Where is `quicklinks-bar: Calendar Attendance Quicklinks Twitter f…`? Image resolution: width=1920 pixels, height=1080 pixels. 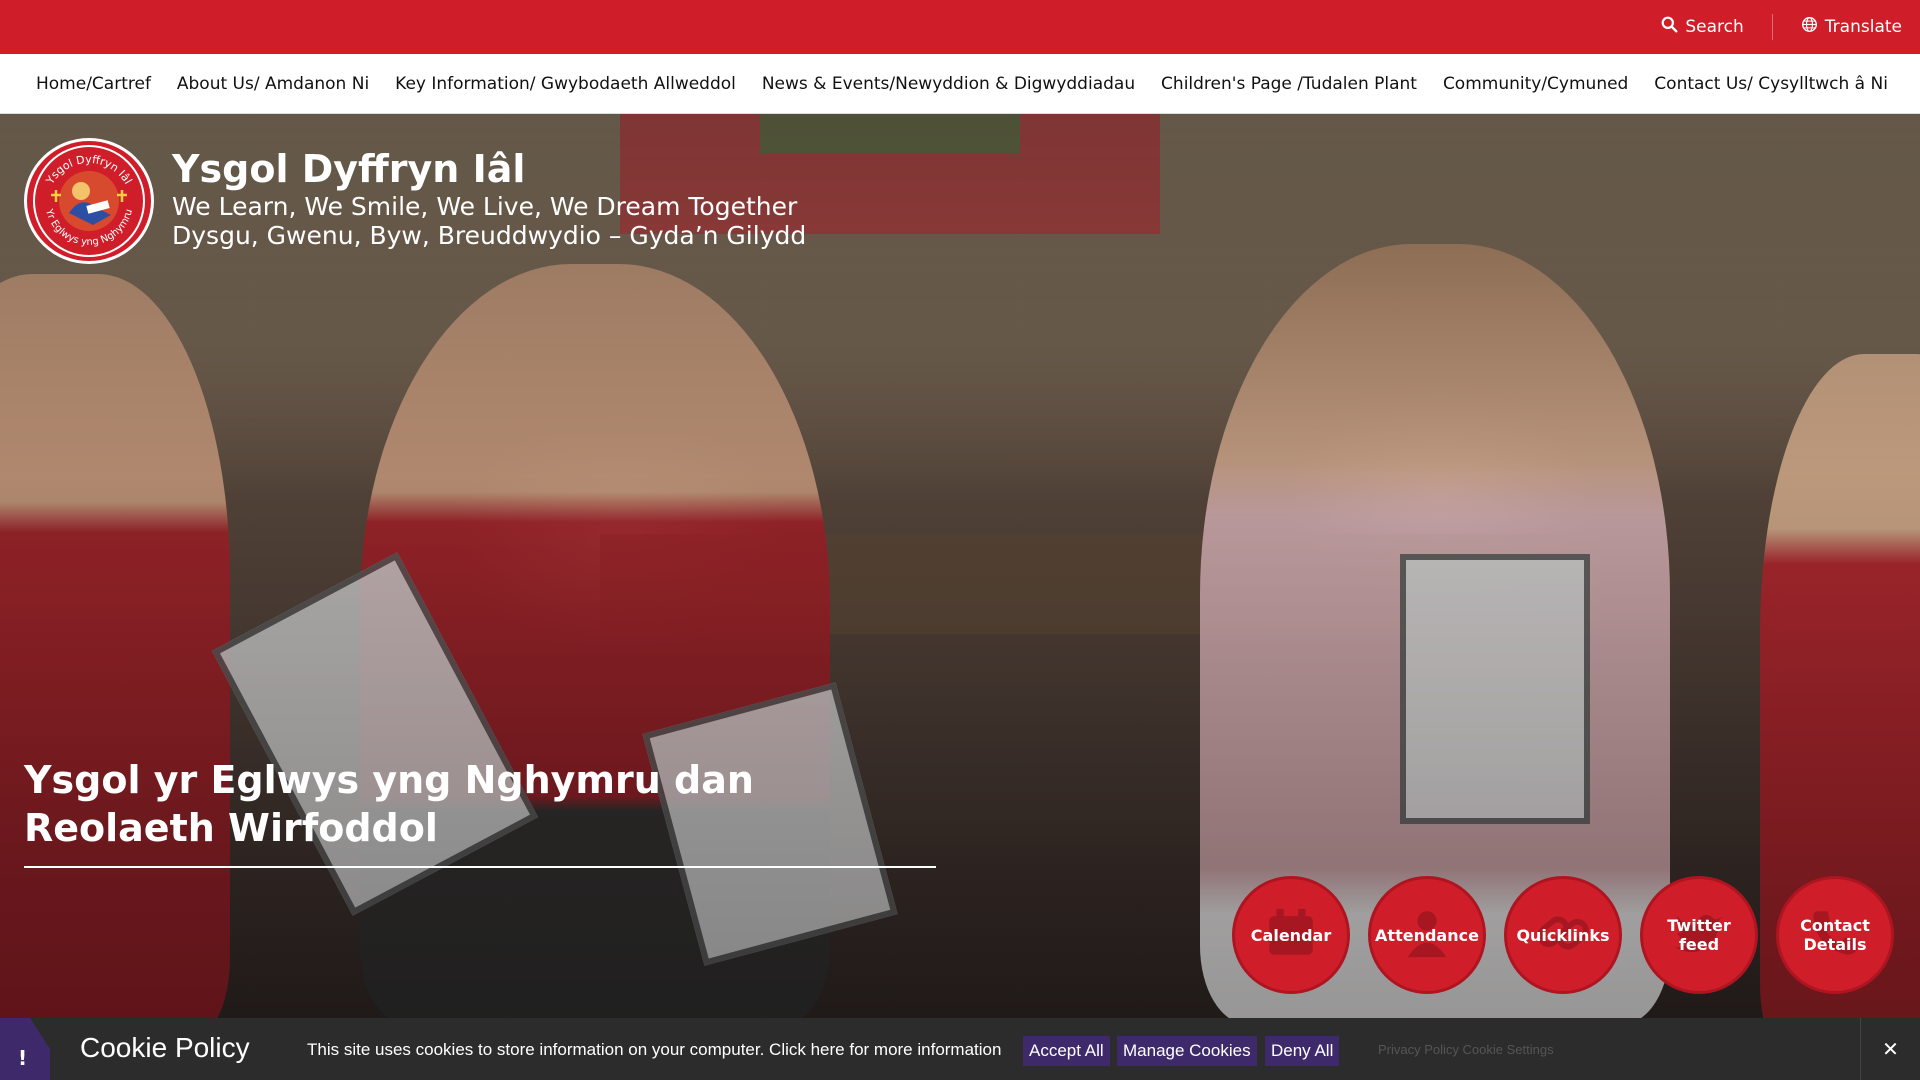 quicklinks-bar: Calendar Attendance Quicklinks Twitter f… is located at coordinates (1563, 935).